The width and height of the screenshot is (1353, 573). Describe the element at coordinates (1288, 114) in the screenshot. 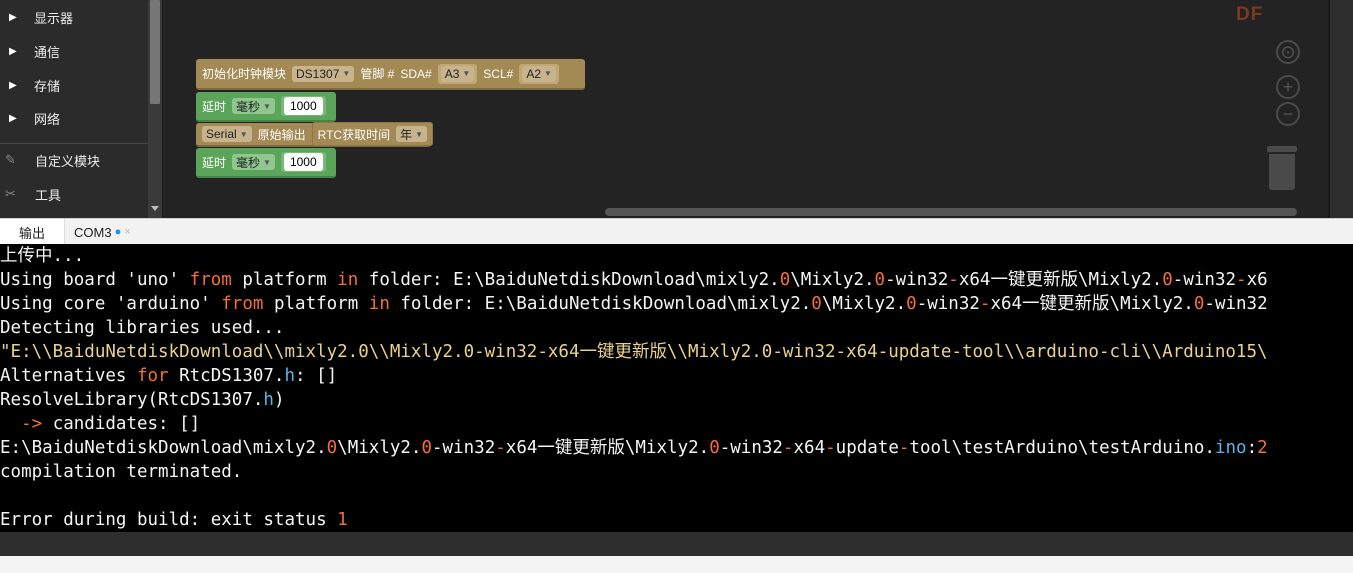

I see `zoom-out-icon: −` at that location.